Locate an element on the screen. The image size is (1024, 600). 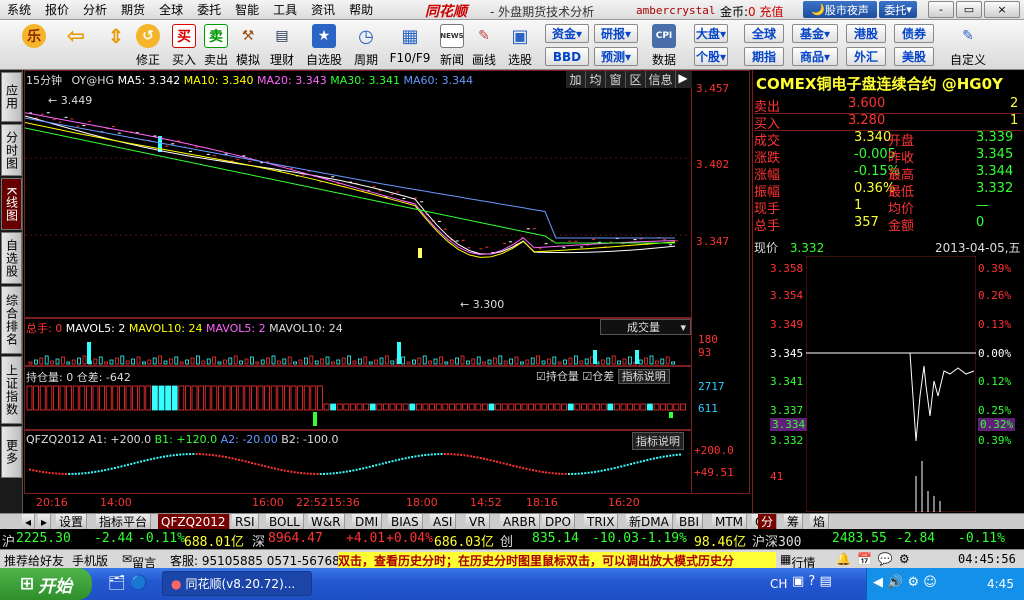
hk-stock-button: 港股 is located at coordinates (866, 33).